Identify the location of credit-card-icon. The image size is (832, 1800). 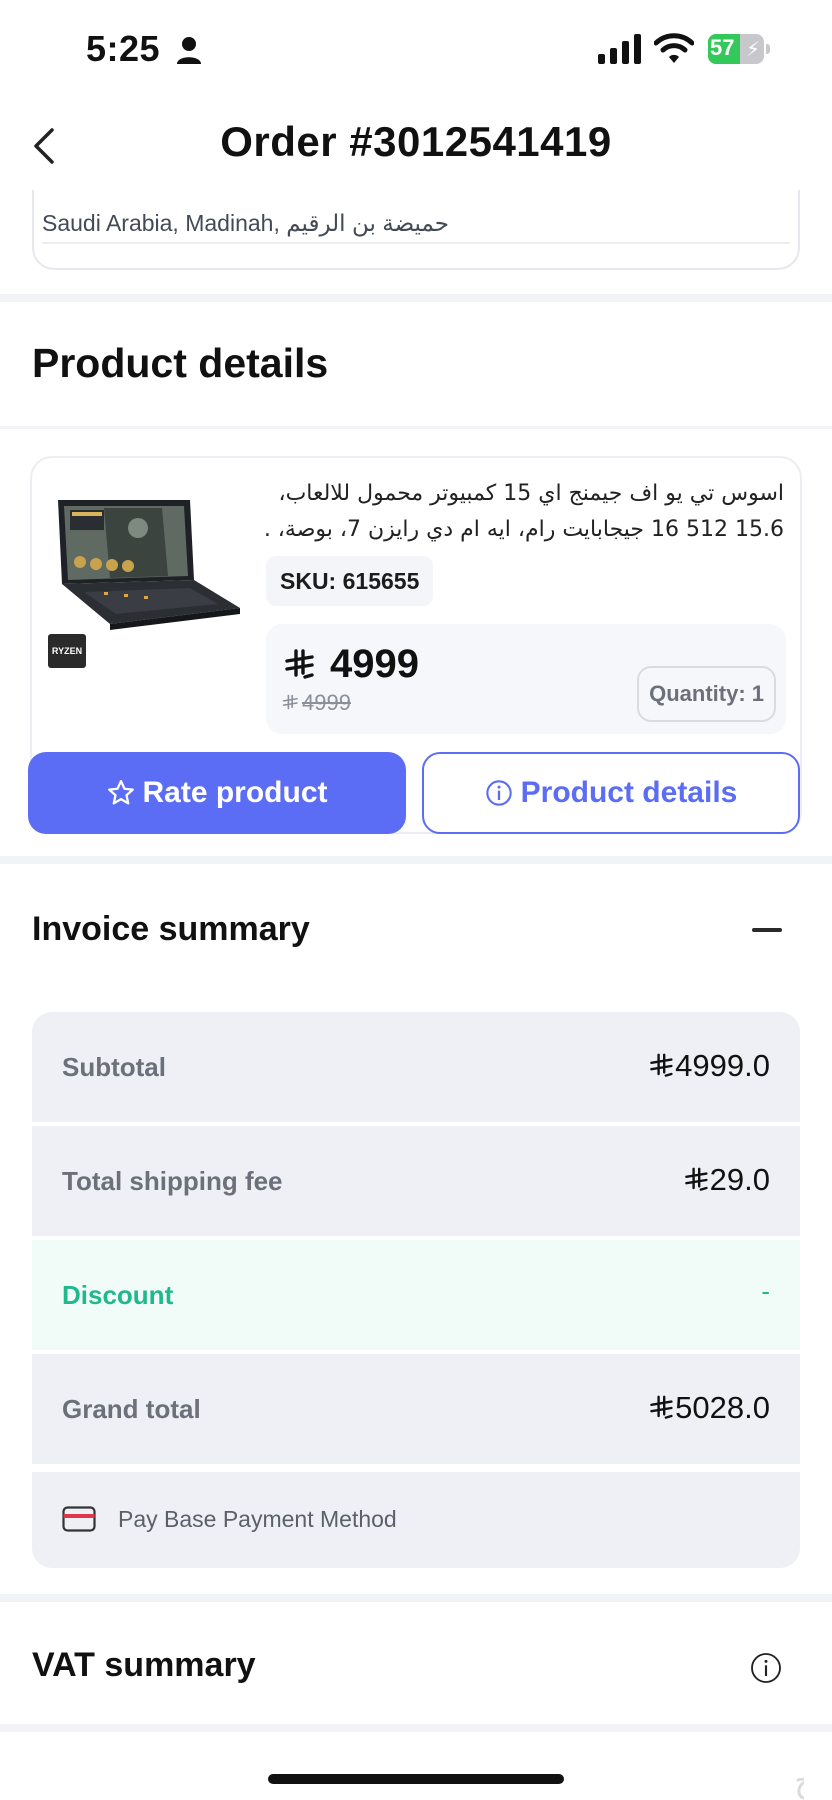
(79, 1519).